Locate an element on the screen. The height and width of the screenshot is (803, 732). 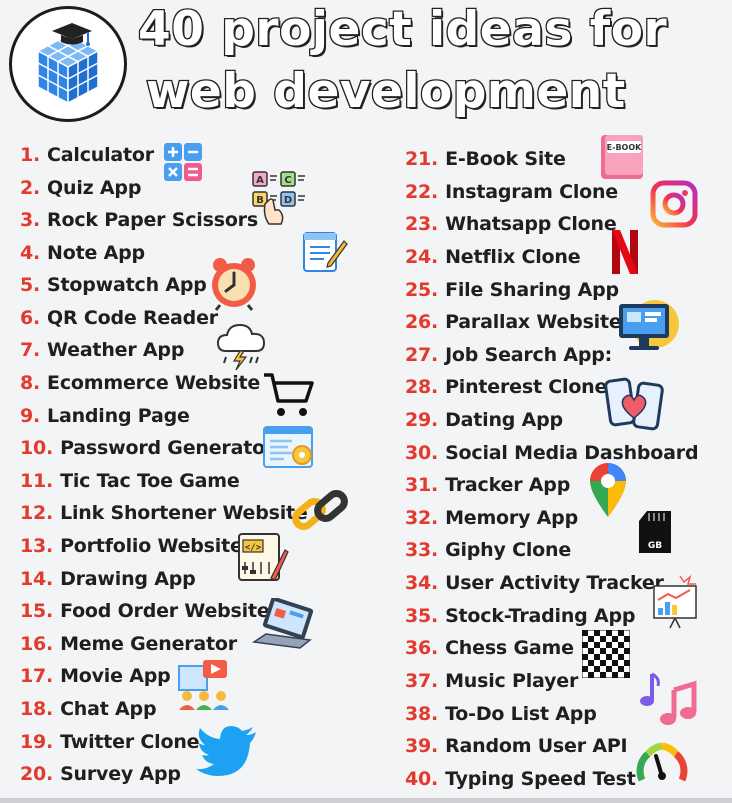
item-label: To-Do List App is located at coordinates (521, 714).